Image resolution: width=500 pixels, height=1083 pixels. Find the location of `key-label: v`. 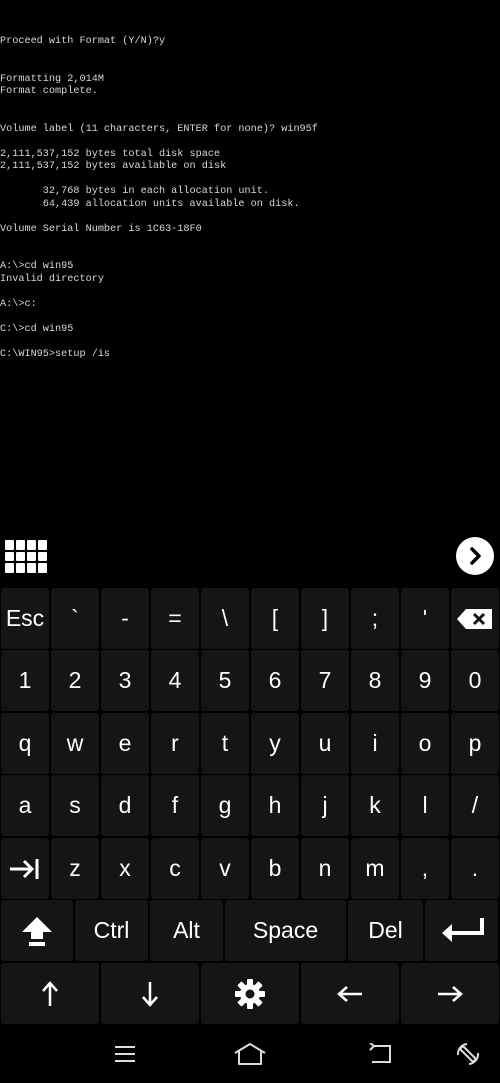

key-label: v is located at coordinates (225, 868).